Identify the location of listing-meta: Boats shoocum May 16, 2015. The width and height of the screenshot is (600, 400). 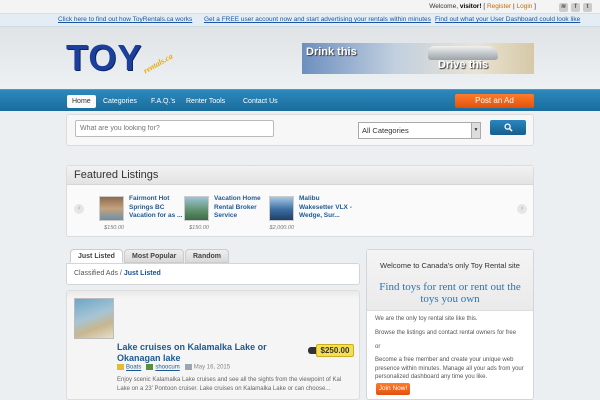
(173, 367).